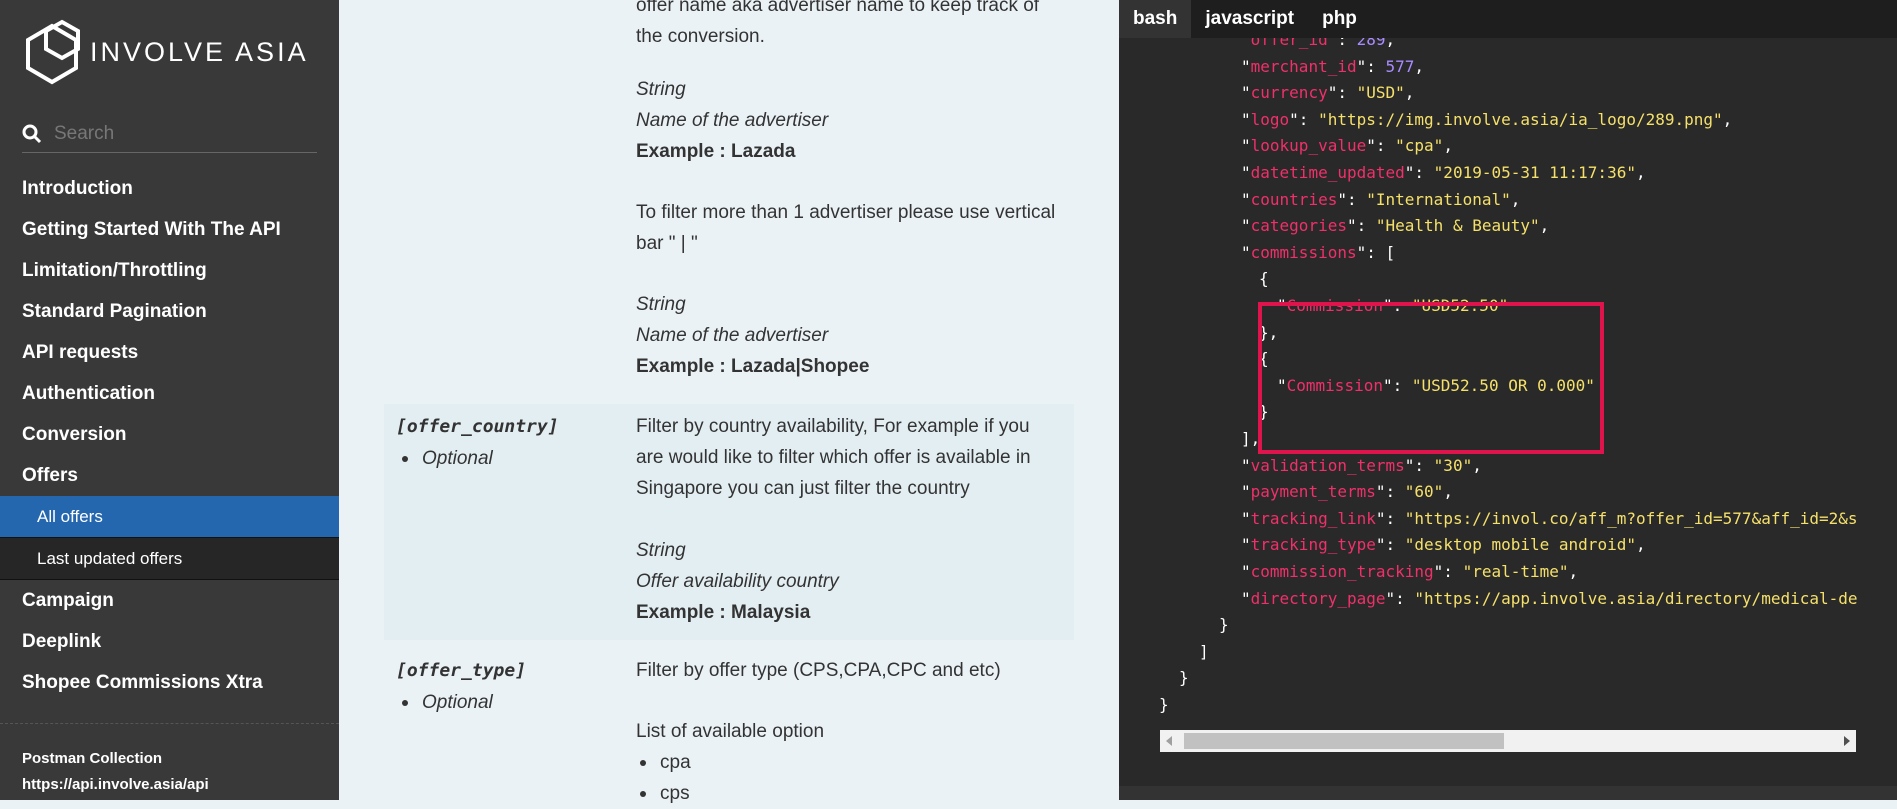 This screenshot has height=809, width=1897. I want to click on example-label: Example : Lazada|Shopee, so click(753, 366).